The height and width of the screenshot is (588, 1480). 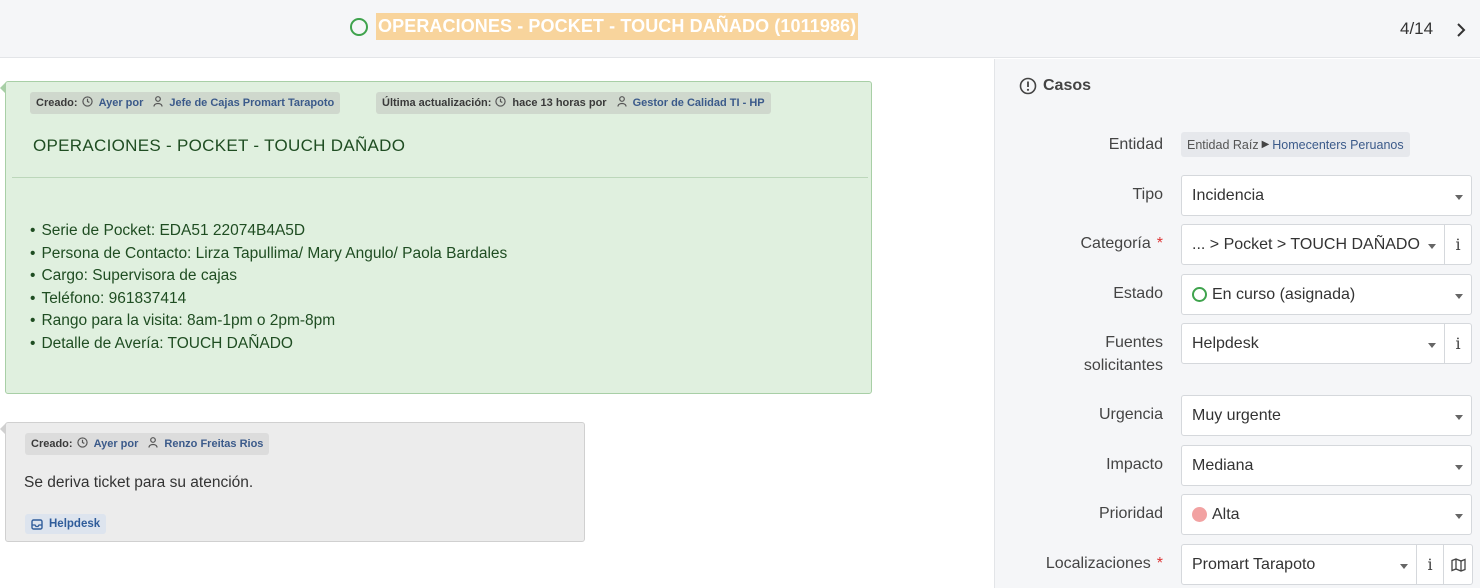 I want to click on impacto-label: Impacto, so click(x=1134, y=464).